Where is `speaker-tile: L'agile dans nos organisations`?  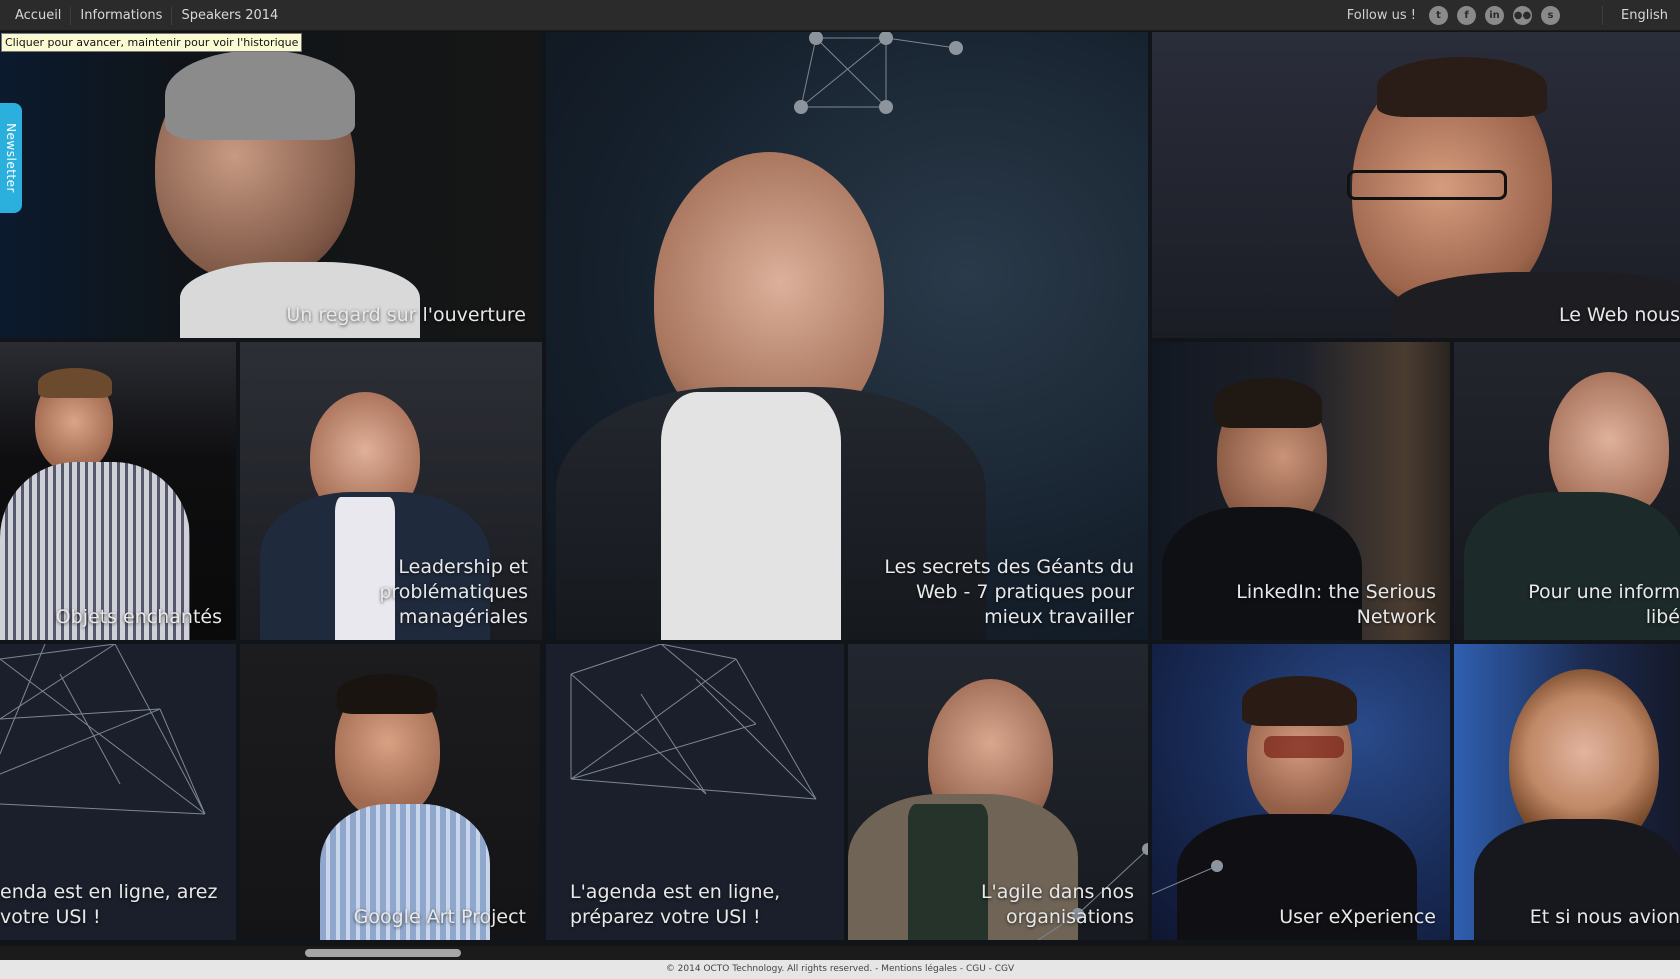 speaker-tile: L'agile dans nos organisations is located at coordinates (998, 792).